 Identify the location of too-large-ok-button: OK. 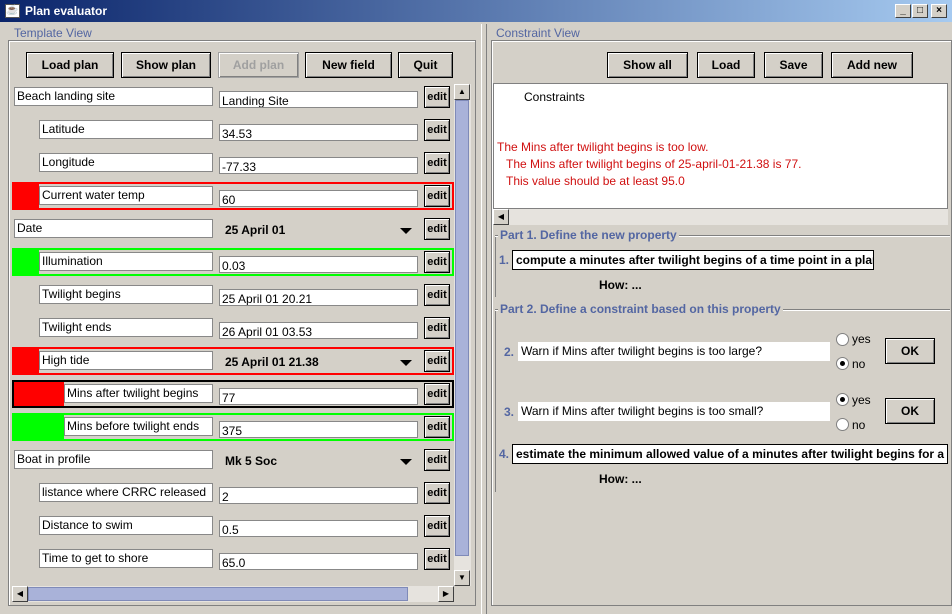
(910, 351).